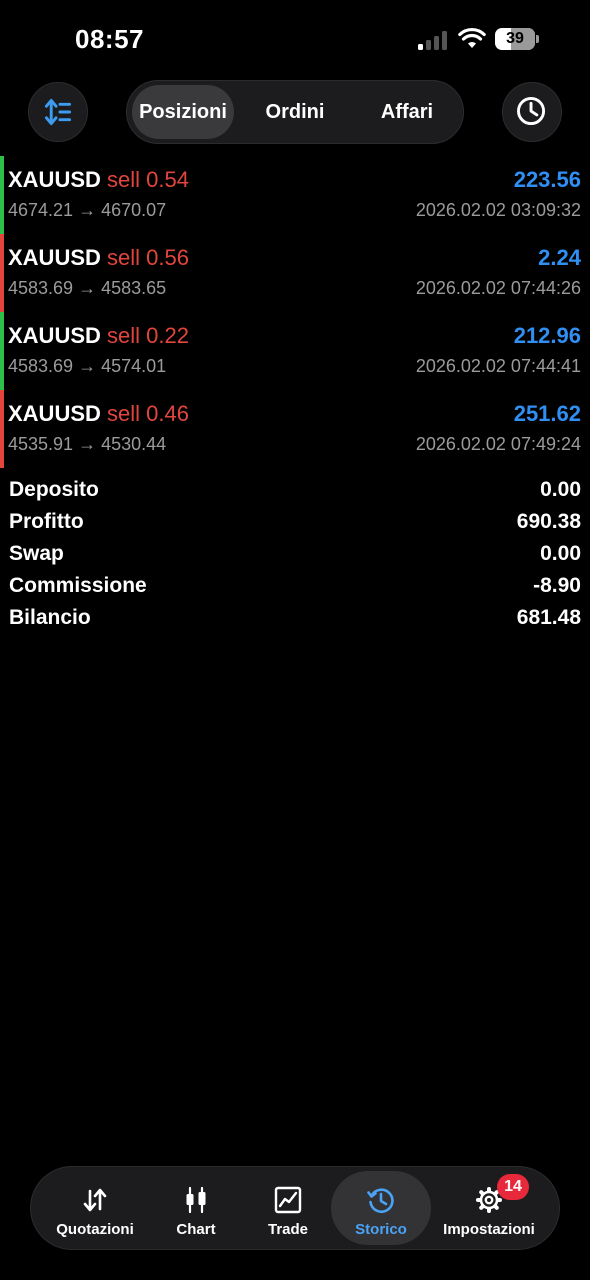 The image size is (590, 1280). I want to click on summary-value: 681.48, so click(548, 617).